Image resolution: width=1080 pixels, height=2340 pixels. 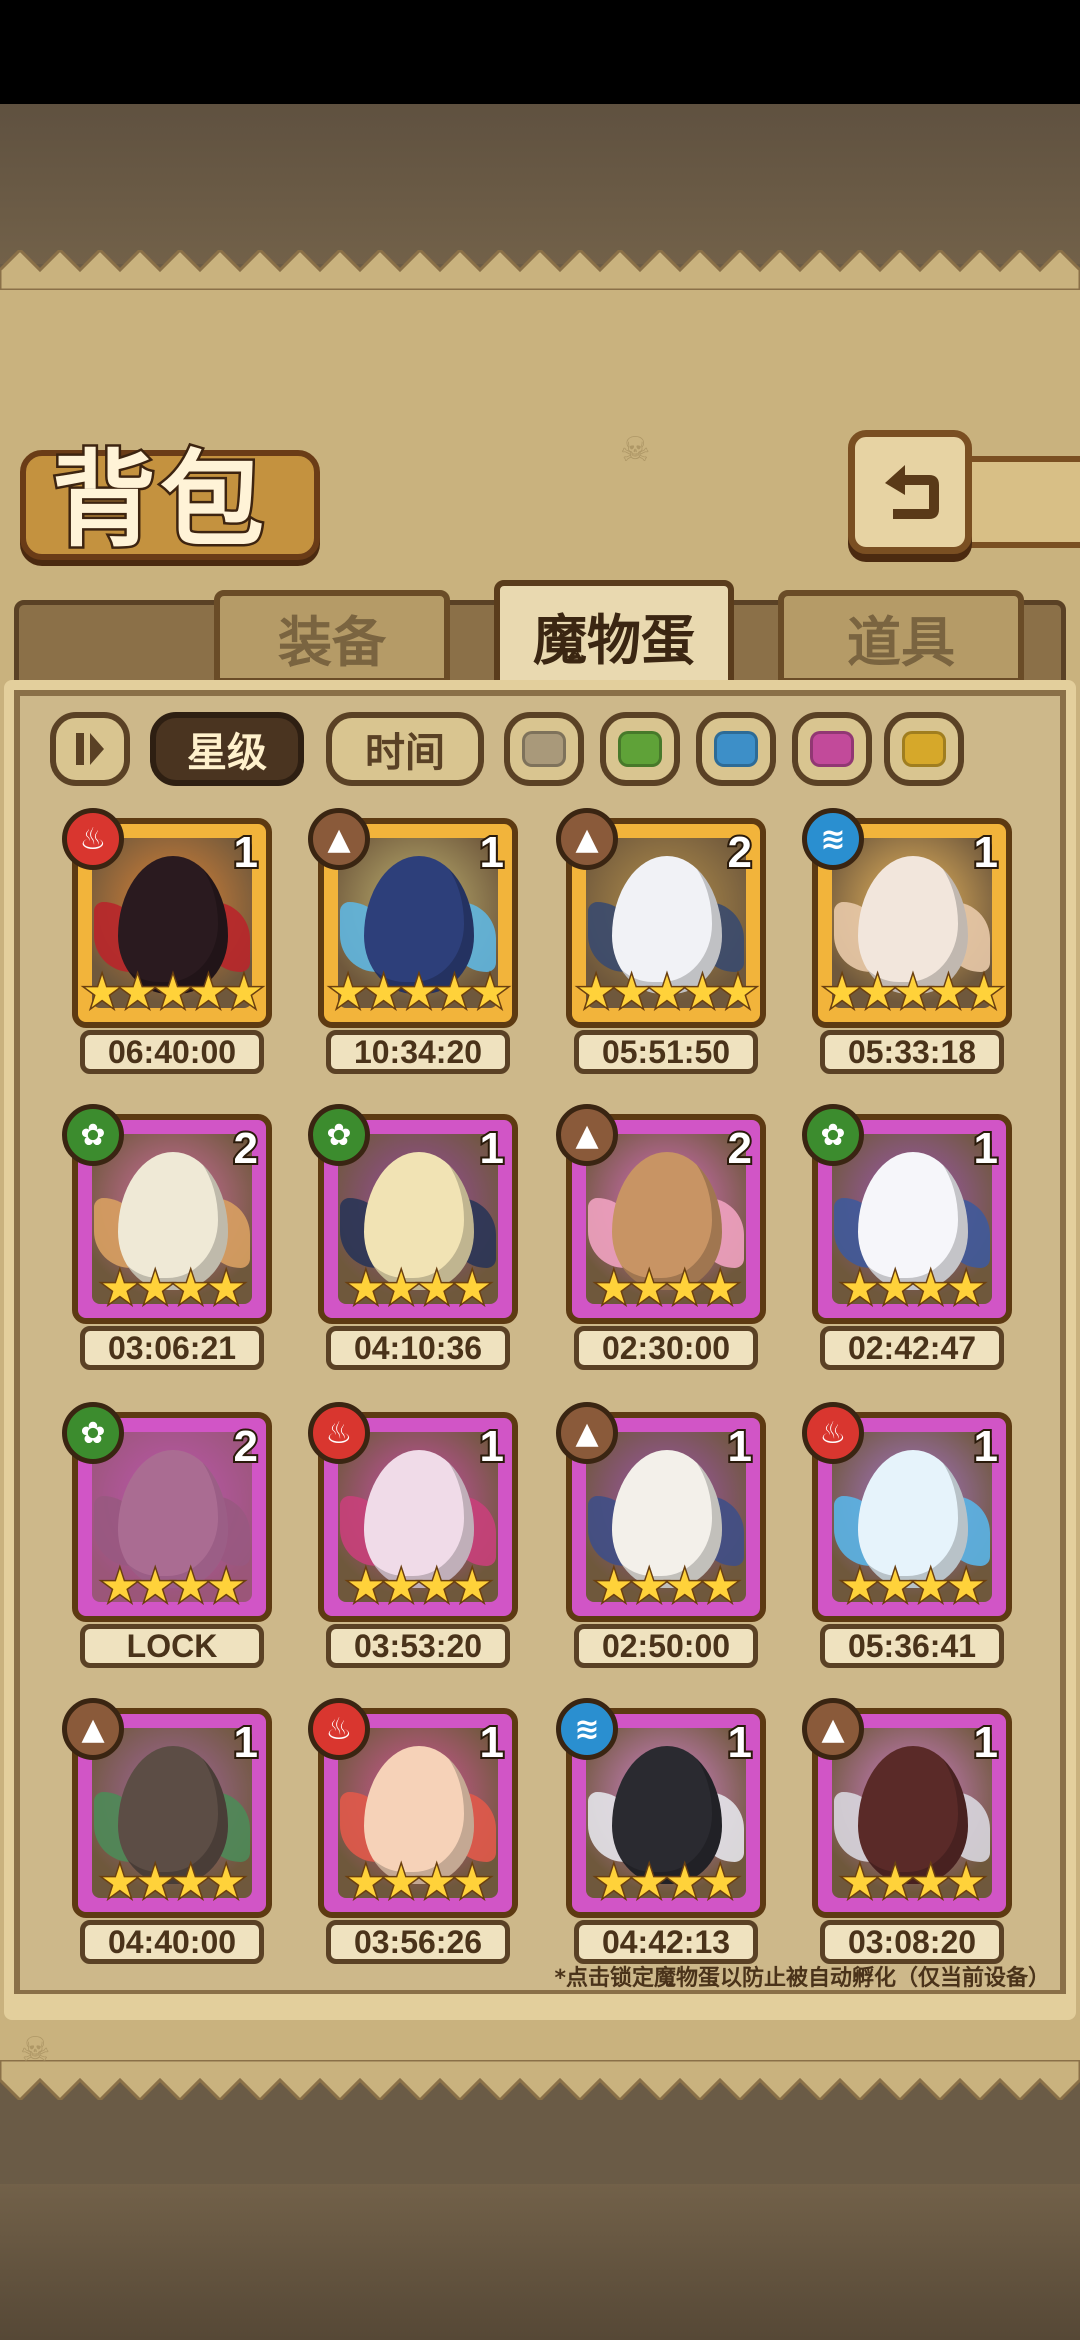 What do you see at coordinates (802, 1978) in the screenshot?
I see `lock-hint-text: *点击锁定魔物蛋以防止被自动孵化（仅当前设备）` at bounding box center [802, 1978].